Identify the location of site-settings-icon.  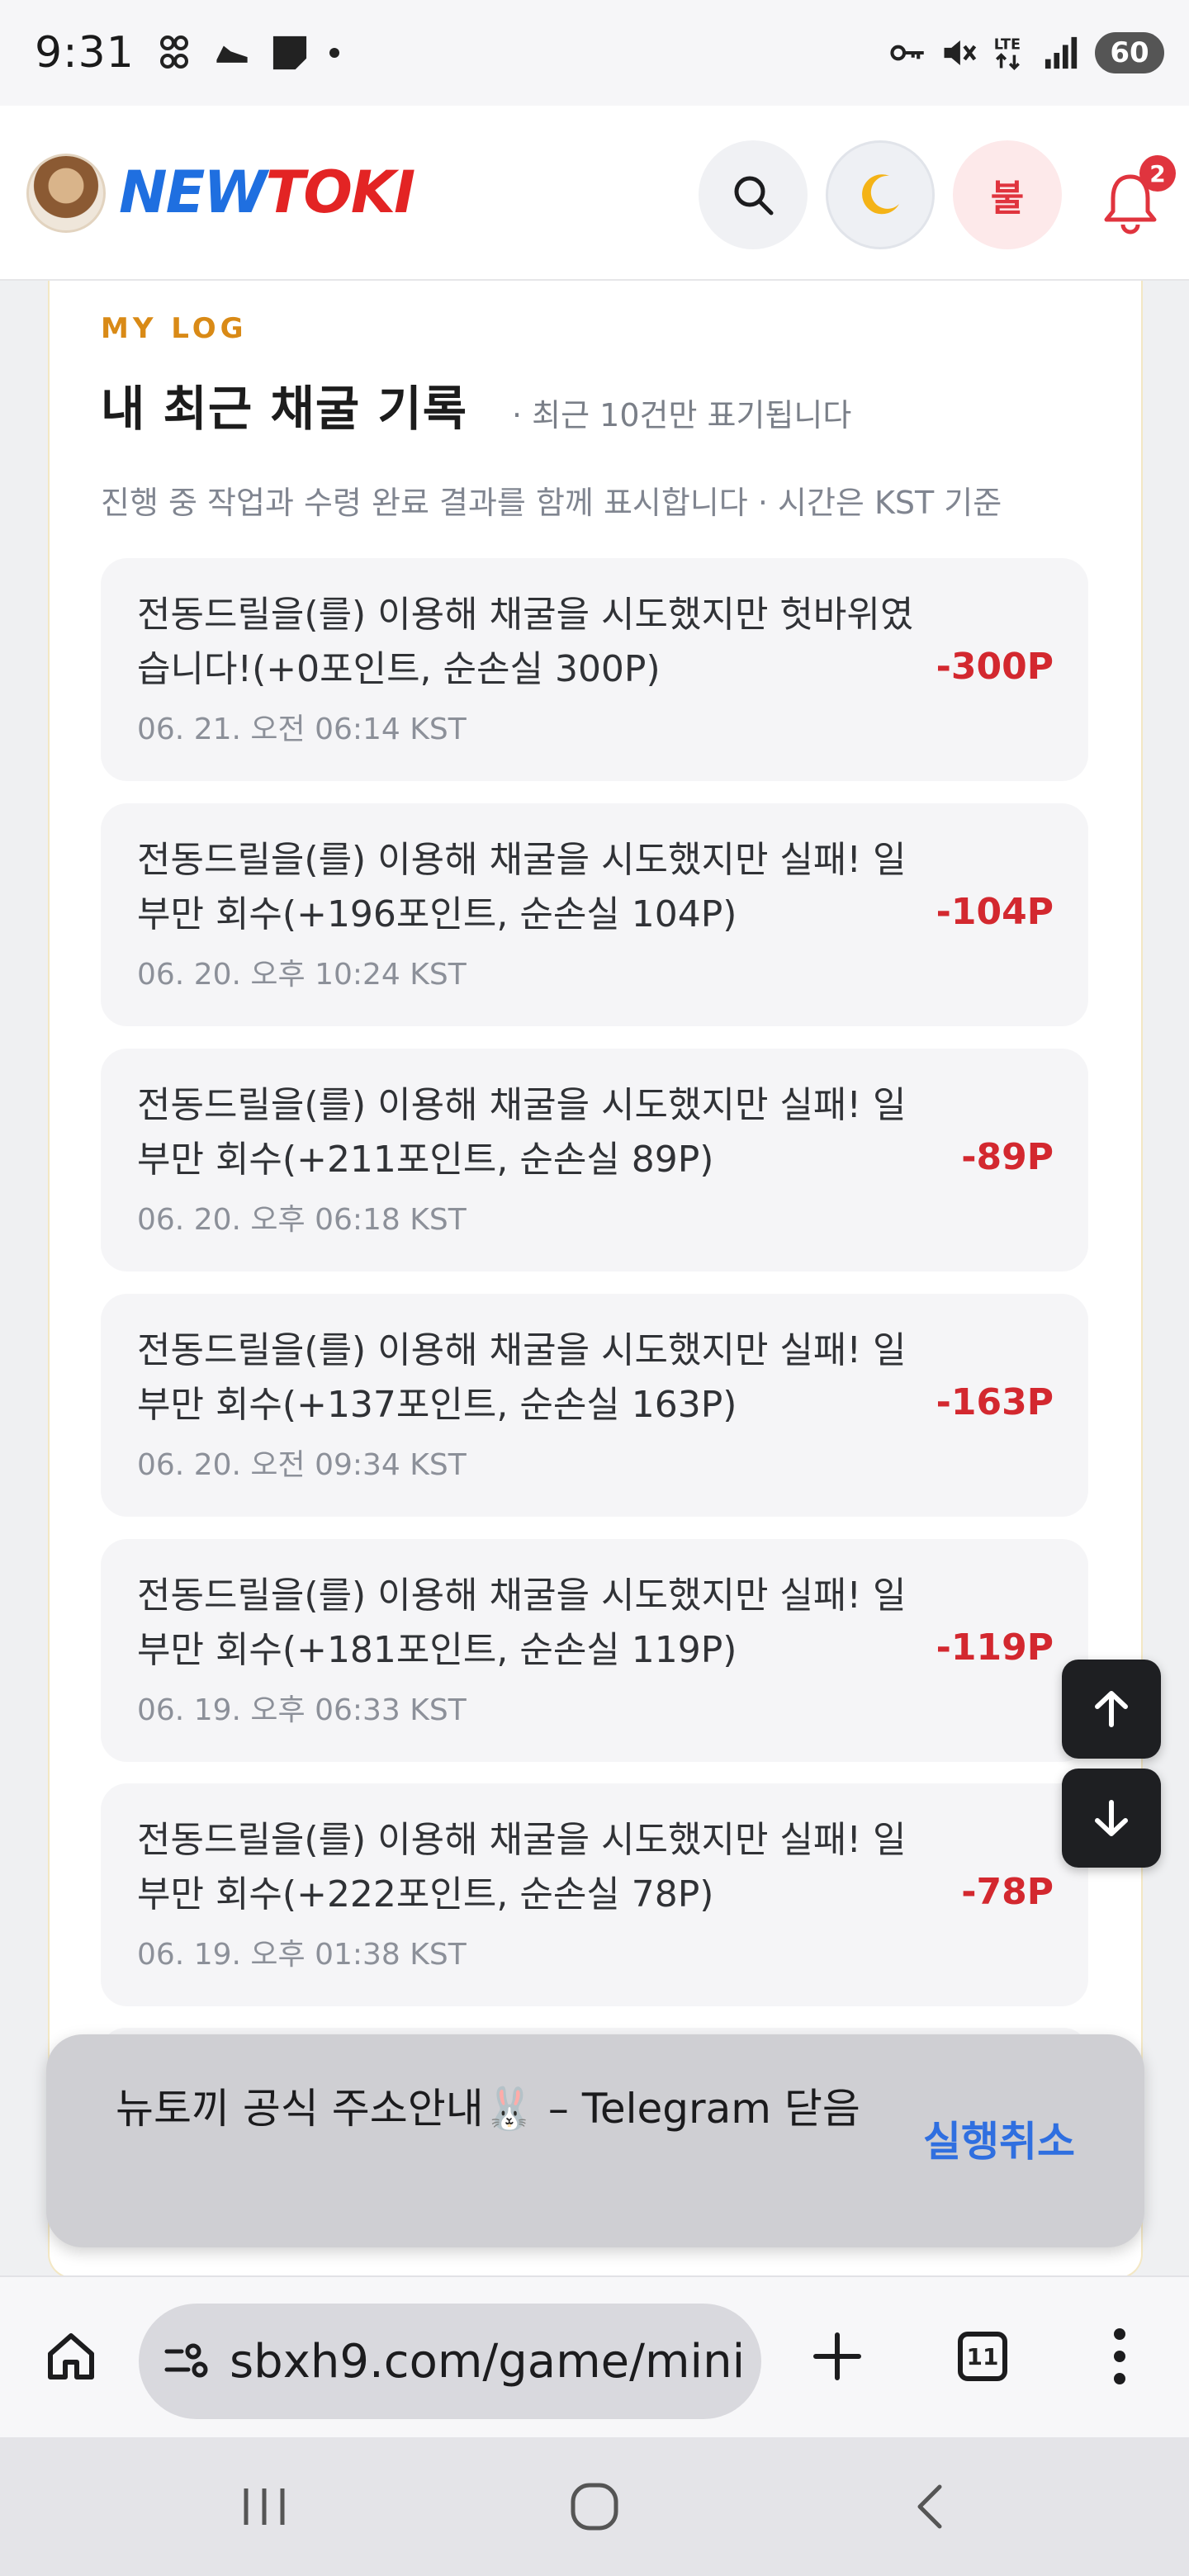
(186, 2361).